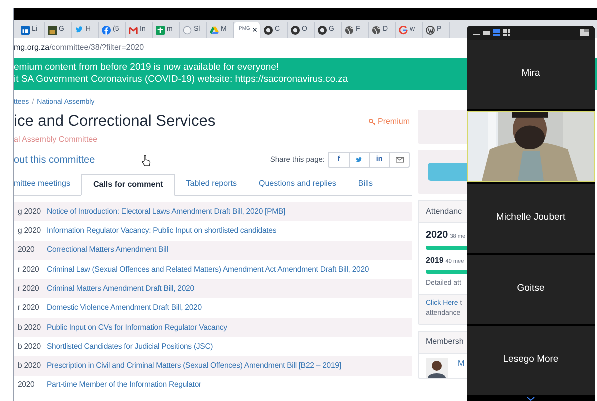  What do you see at coordinates (437, 236) in the screenshot?
I see `year-label: 2020` at bounding box center [437, 236].